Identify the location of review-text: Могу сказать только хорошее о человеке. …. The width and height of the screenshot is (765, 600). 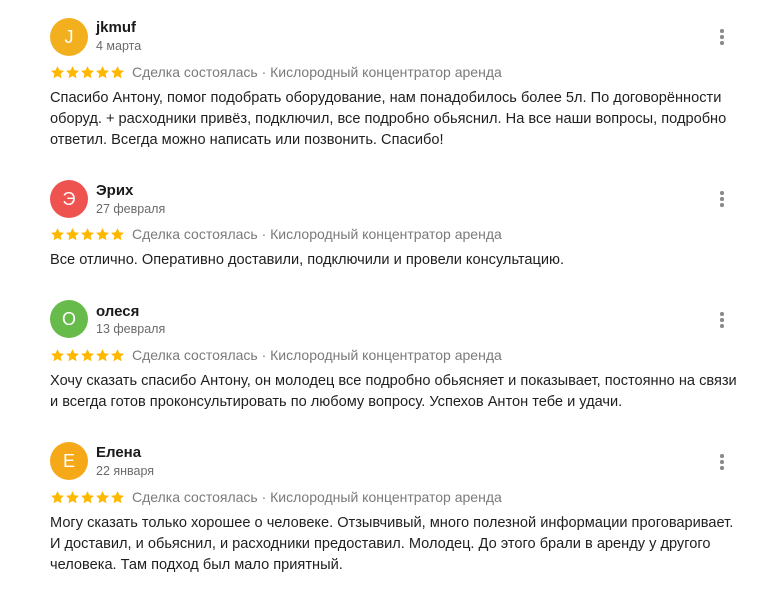
(392, 544).